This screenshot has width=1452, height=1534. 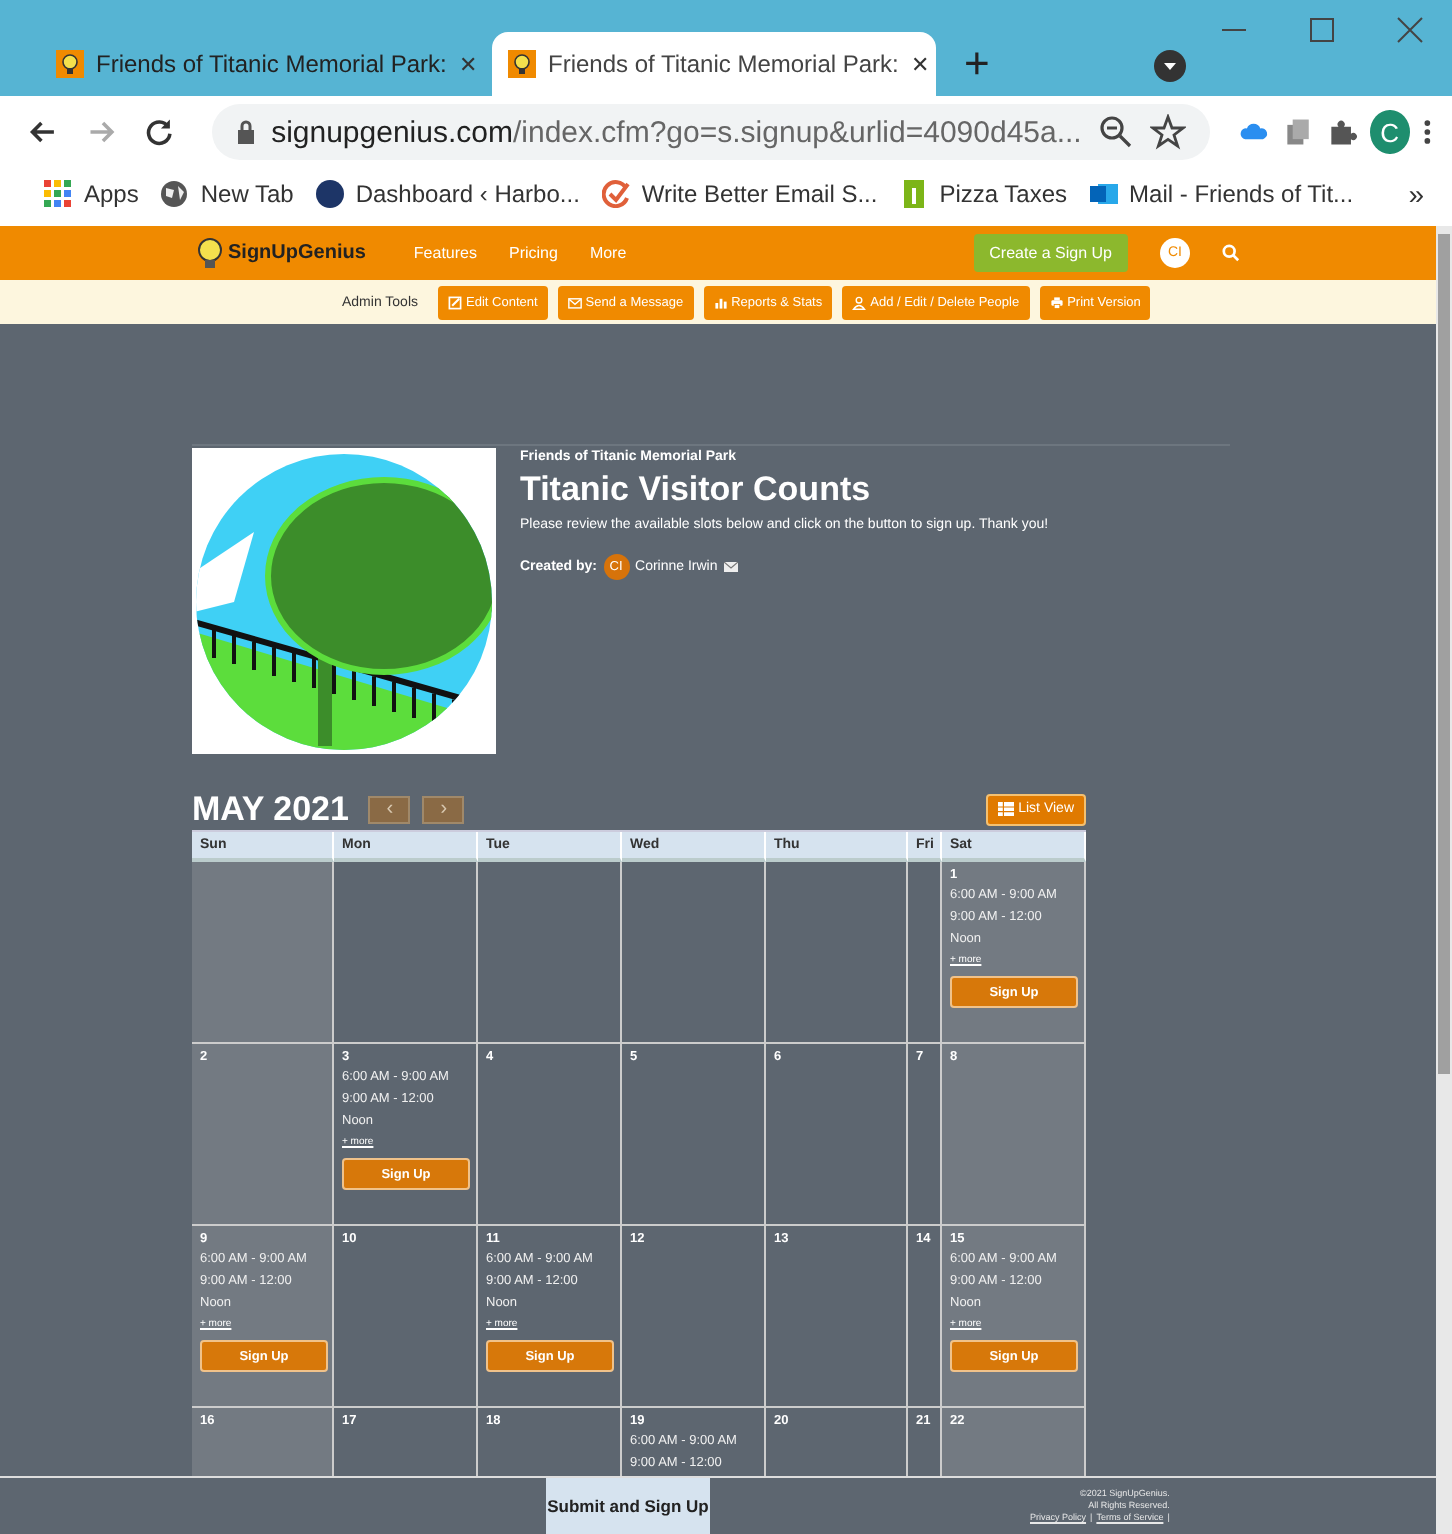 What do you see at coordinates (1297, 132) in the screenshot?
I see `copy-pages-icon` at bounding box center [1297, 132].